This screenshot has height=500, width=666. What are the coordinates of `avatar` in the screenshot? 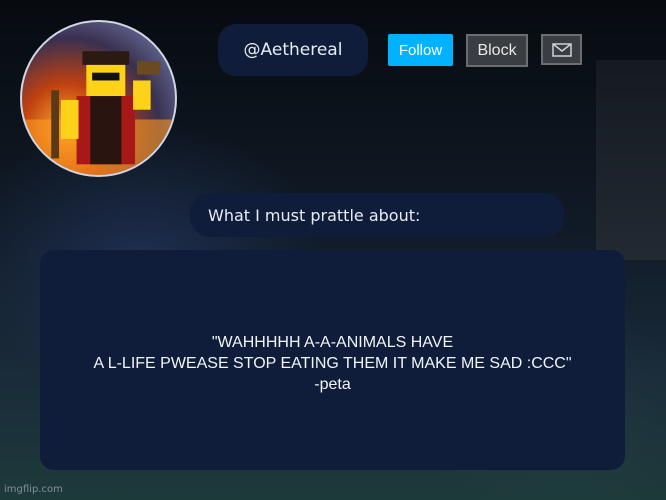 It's located at (98, 98).